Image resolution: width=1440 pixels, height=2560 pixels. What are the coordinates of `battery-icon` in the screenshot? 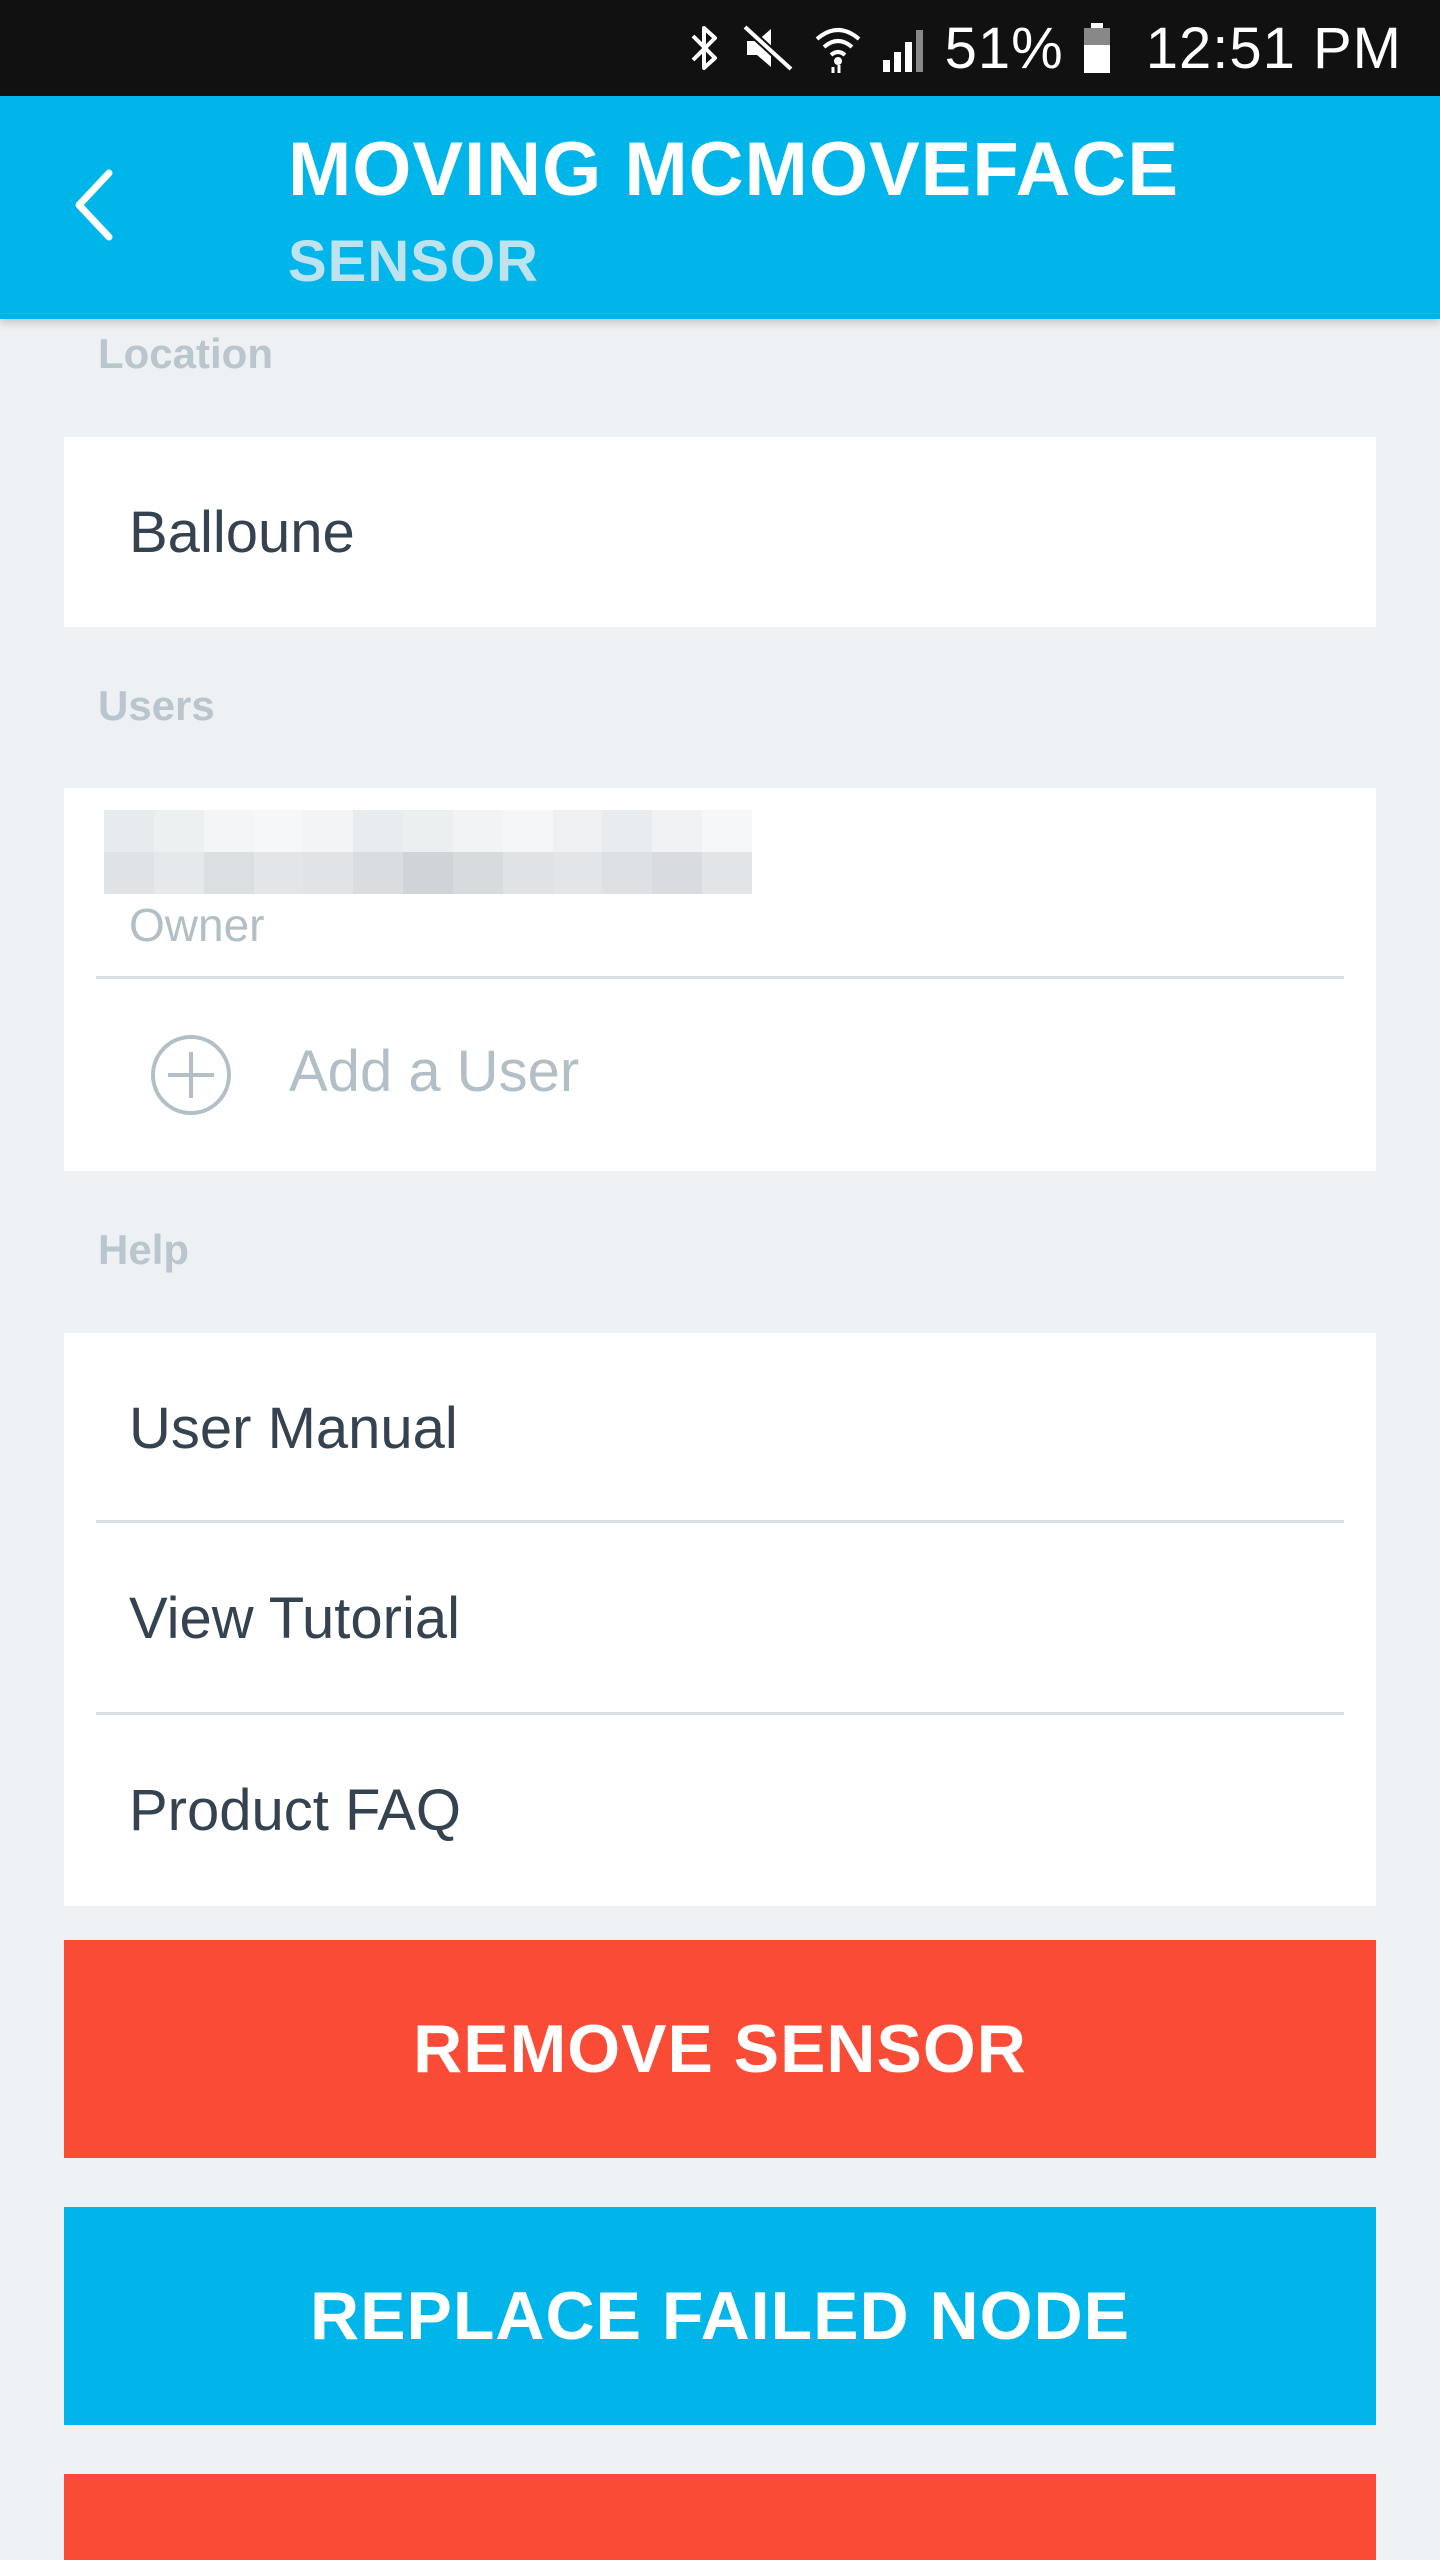 It's located at (1097, 48).